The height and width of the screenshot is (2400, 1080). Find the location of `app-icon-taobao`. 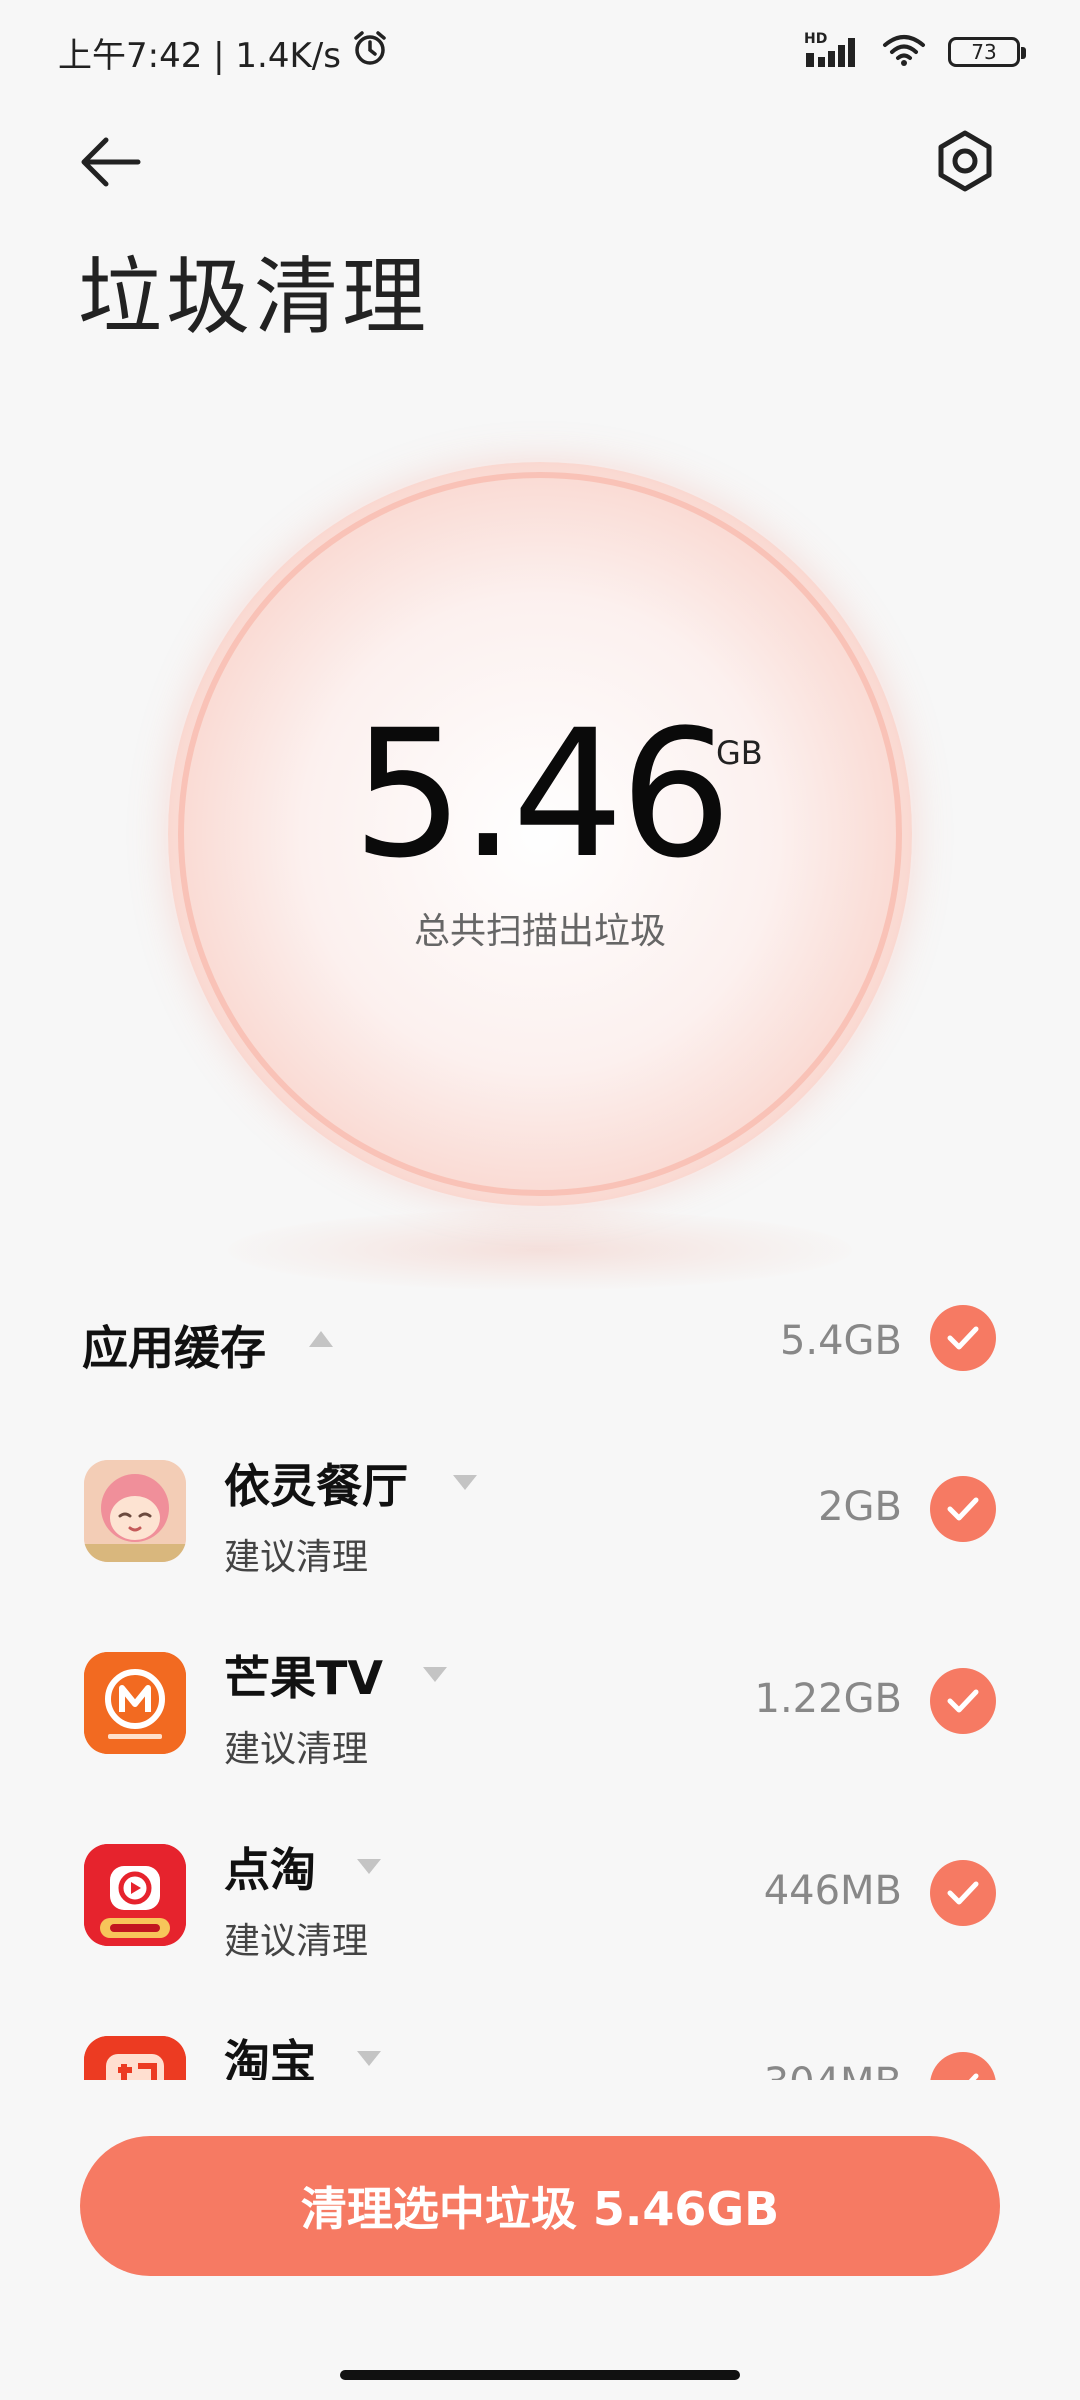

app-icon-taobao is located at coordinates (135, 2058).